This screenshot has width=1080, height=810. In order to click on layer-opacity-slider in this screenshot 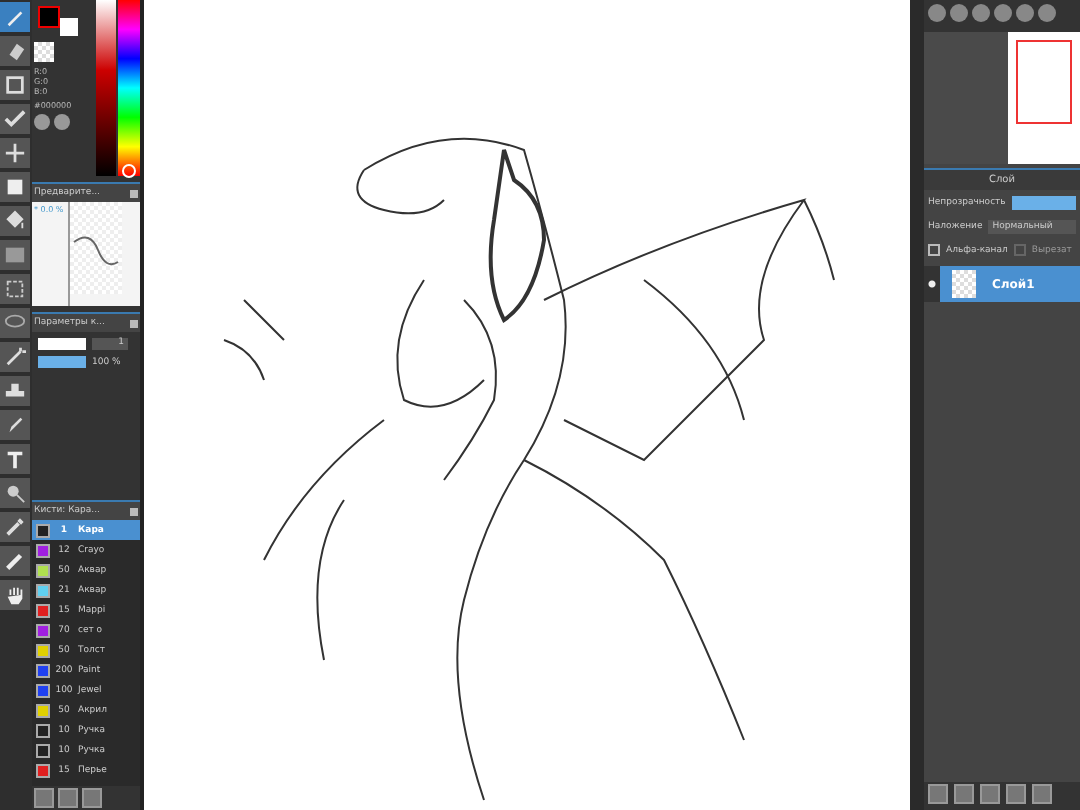, I will do `click(1043, 202)`.